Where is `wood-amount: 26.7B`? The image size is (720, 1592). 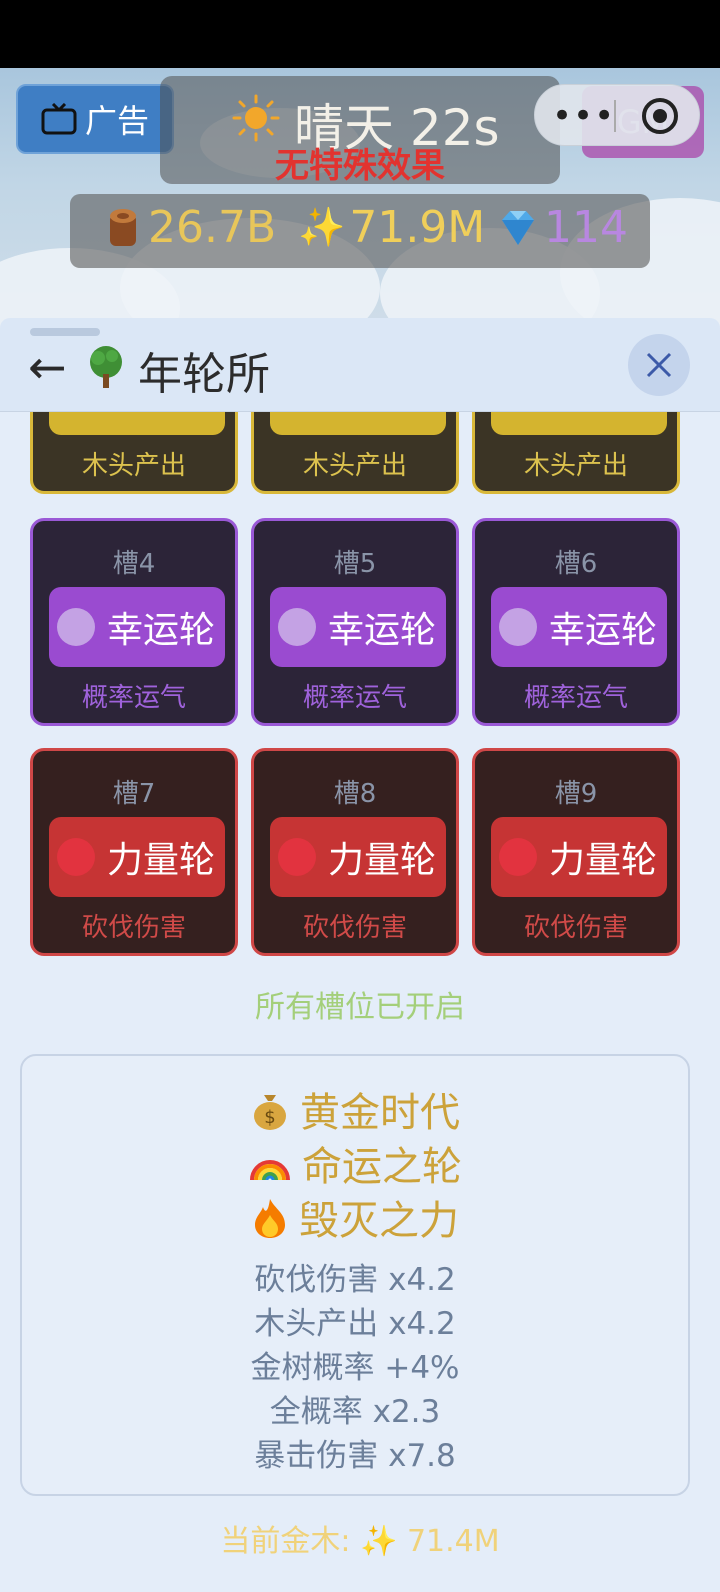 wood-amount: 26.7B is located at coordinates (212, 227).